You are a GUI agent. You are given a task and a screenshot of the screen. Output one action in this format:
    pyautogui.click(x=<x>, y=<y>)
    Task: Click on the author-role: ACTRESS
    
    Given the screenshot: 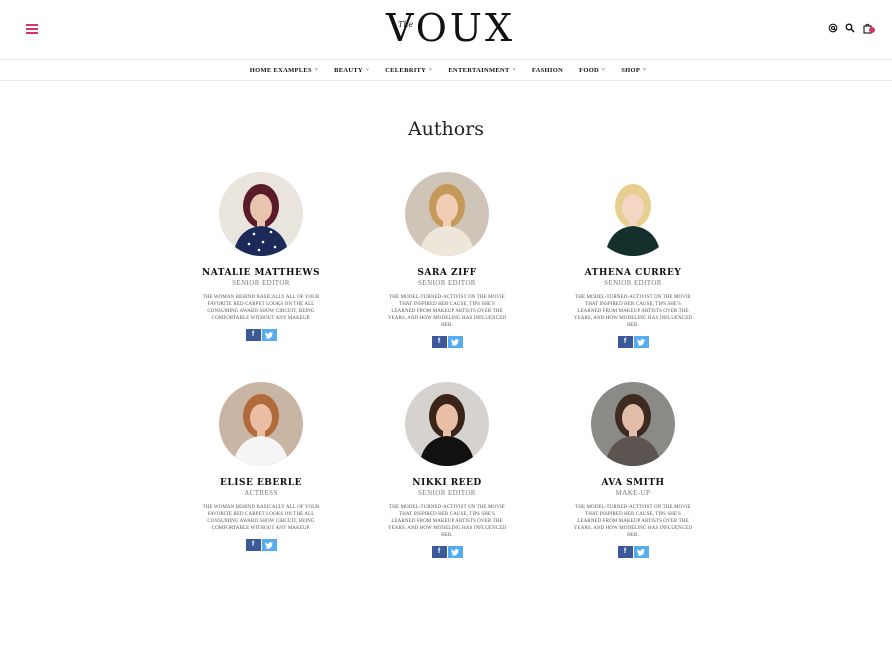 What is the action you would take?
    pyautogui.click(x=261, y=493)
    